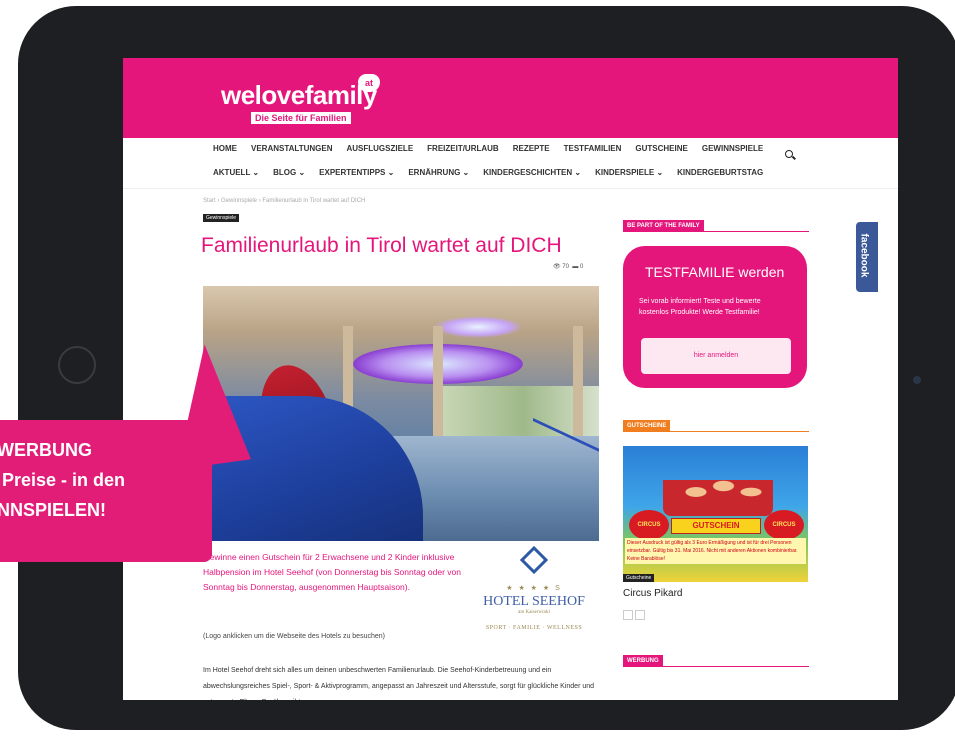 The height and width of the screenshot is (736, 955). What do you see at coordinates (289, 172) in the screenshot?
I see `nav-item-blog: BLOG ⌄` at bounding box center [289, 172].